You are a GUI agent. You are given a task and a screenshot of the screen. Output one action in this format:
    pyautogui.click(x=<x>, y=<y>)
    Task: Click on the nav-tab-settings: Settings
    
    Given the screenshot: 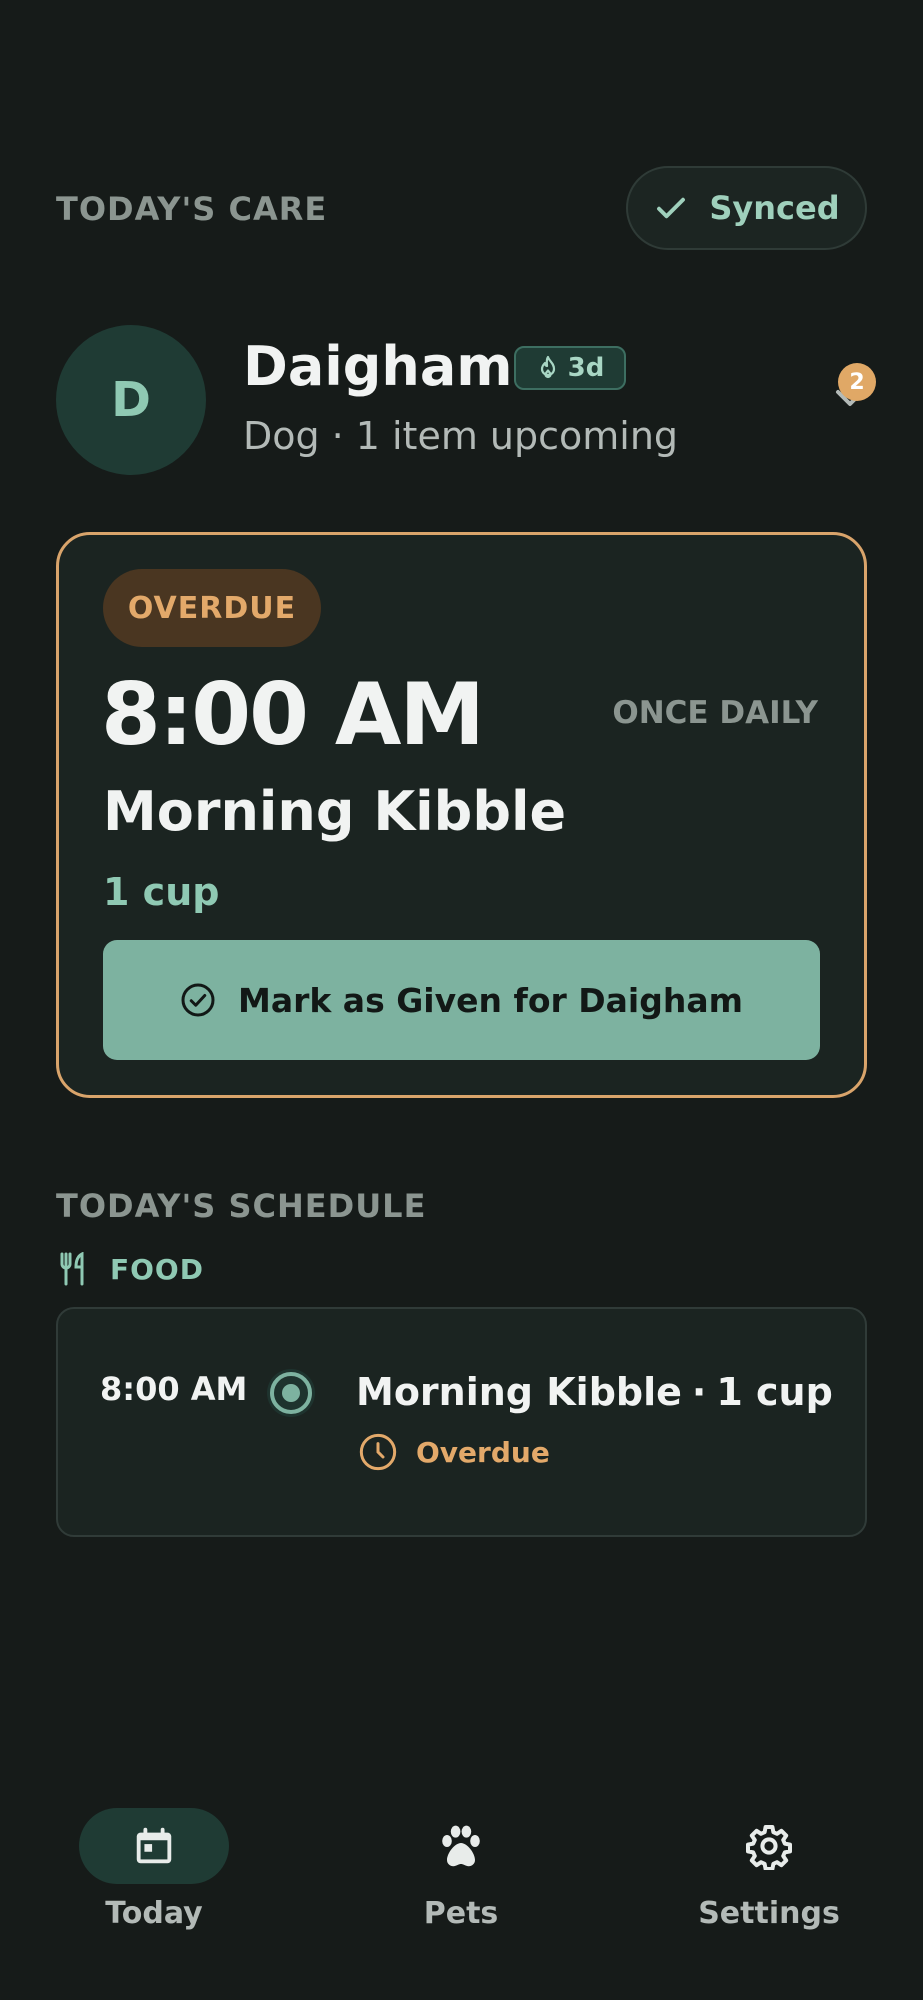 What is the action you would take?
    pyautogui.click(x=769, y=1869)
    